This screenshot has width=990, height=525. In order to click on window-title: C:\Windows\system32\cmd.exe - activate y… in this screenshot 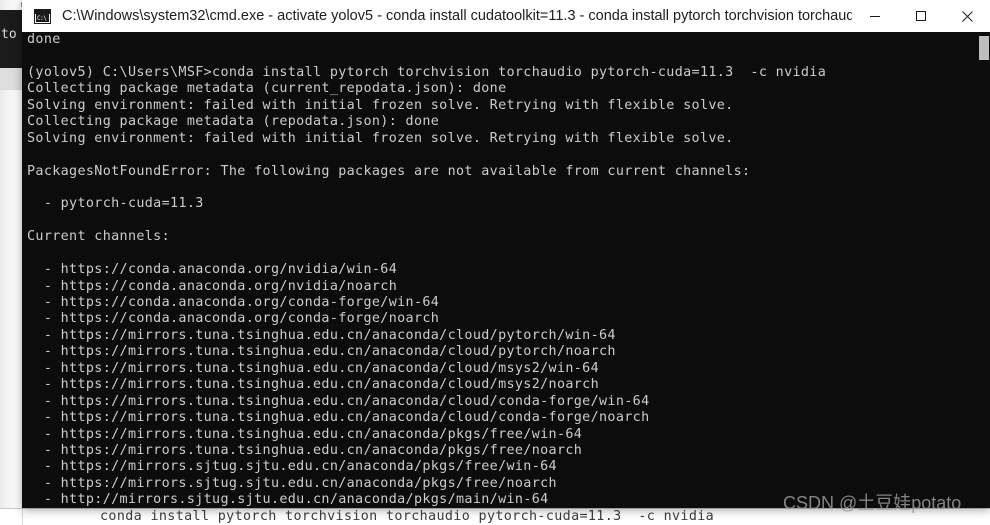, I will do `click(457, 16)`.